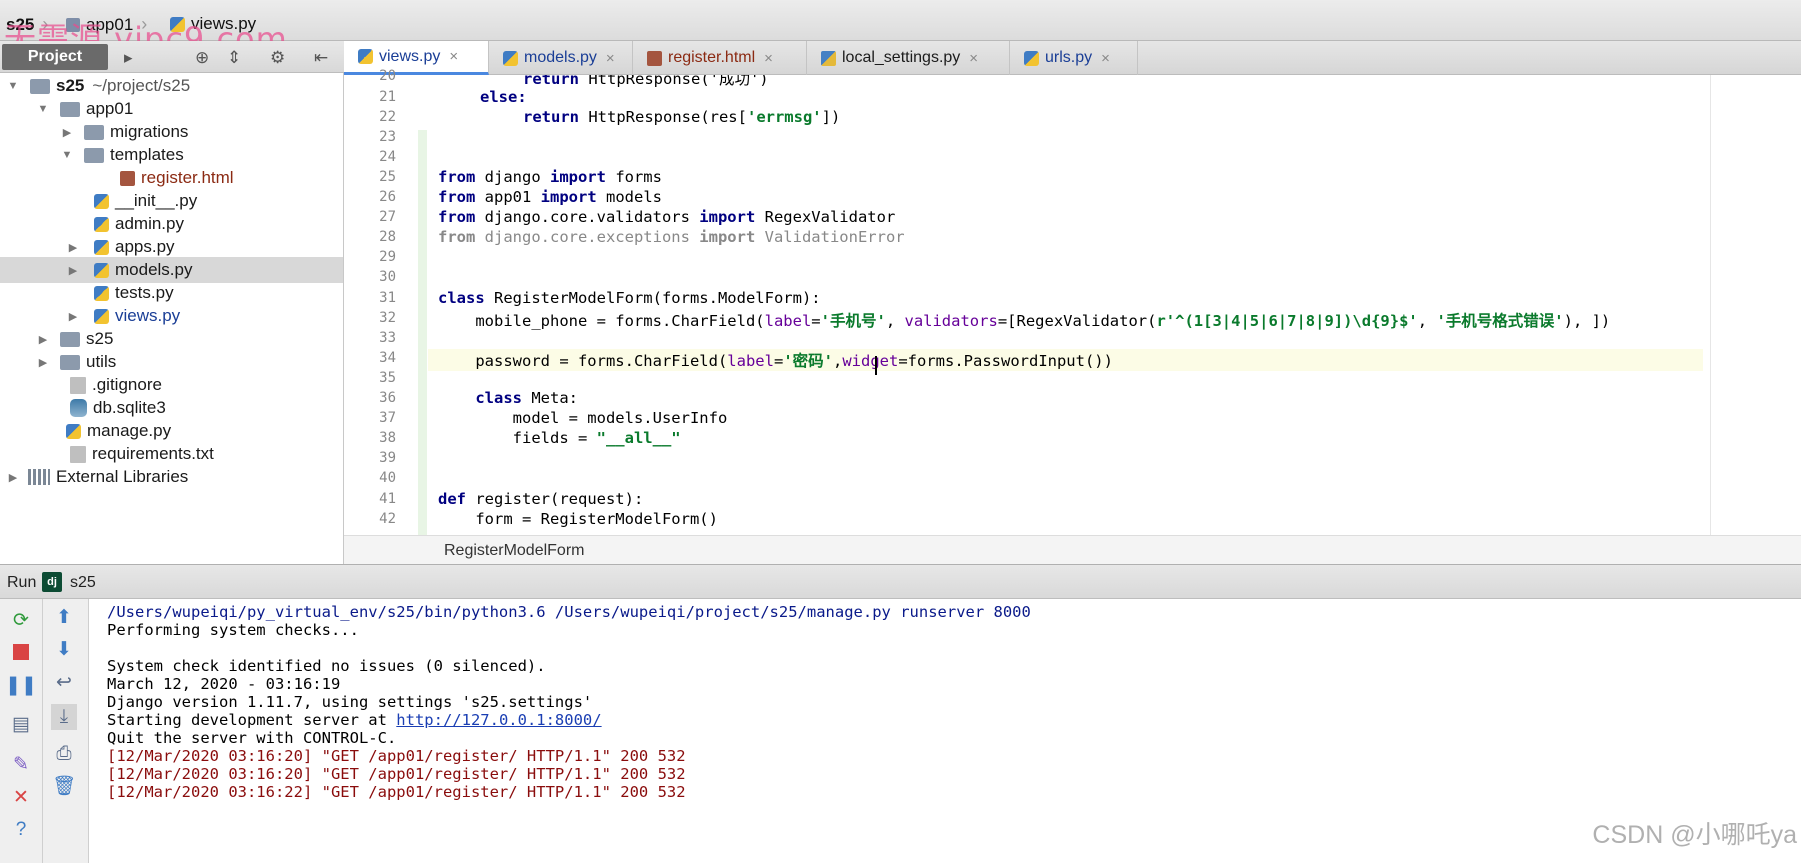  I want to click on line-number: 41, so click(387, 499).